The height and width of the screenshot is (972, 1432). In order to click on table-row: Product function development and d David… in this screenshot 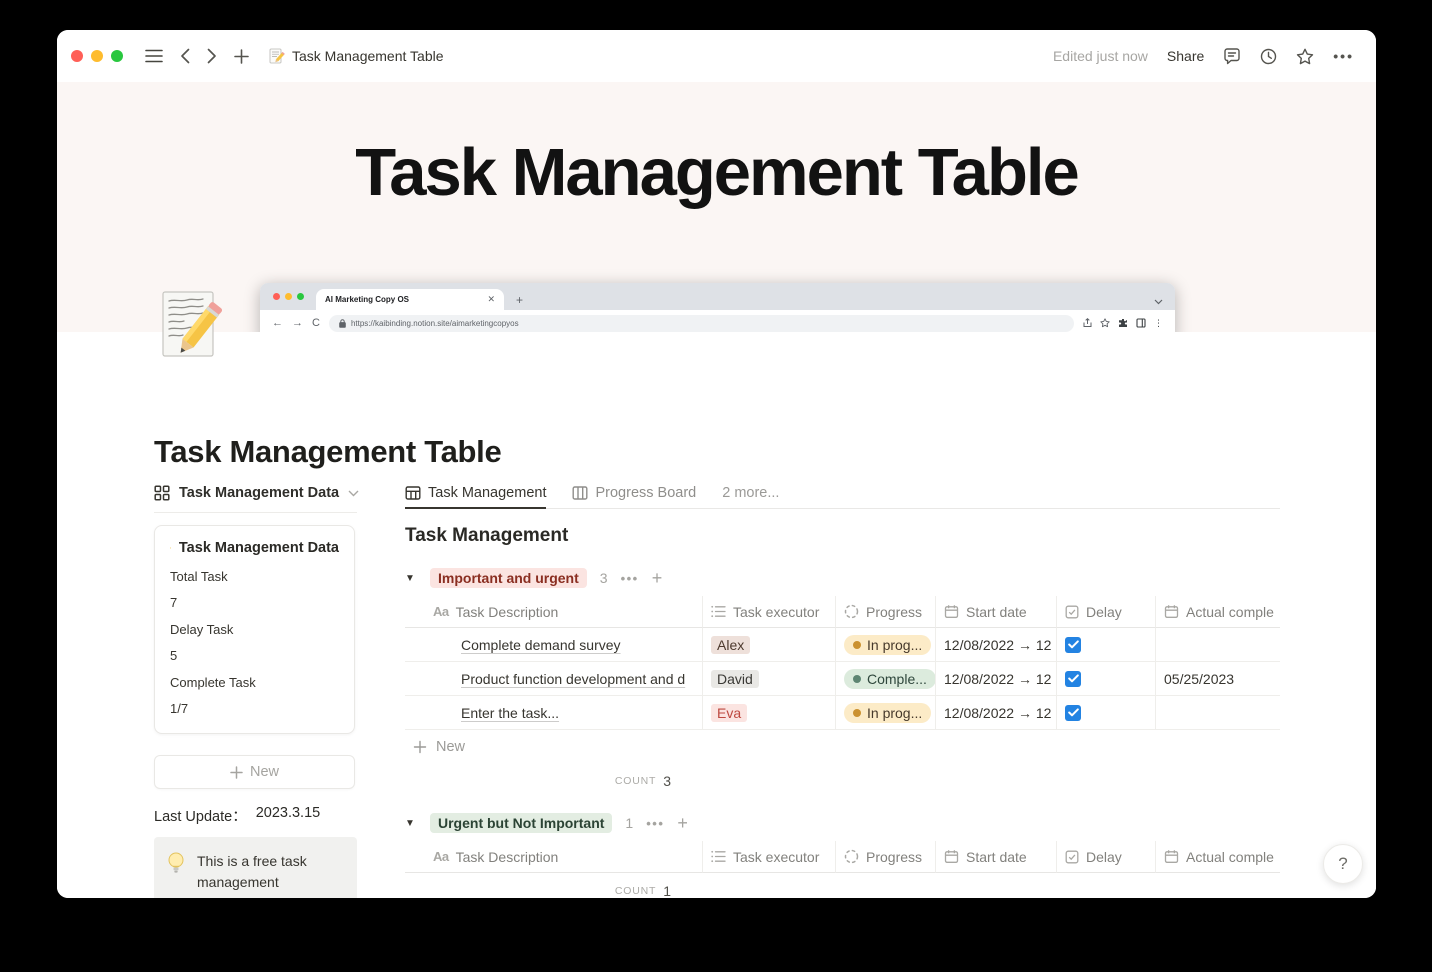, I will do `click(842, 679)`.